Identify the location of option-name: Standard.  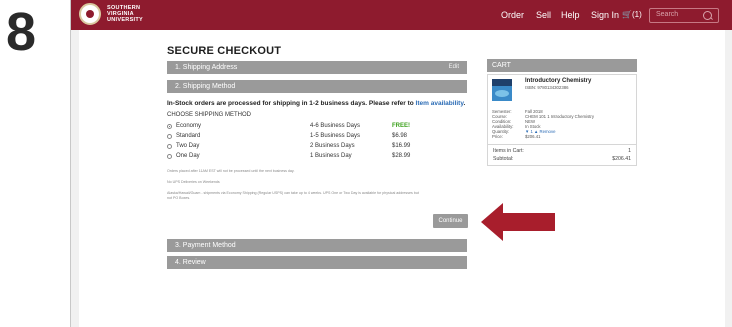
(188, 136).